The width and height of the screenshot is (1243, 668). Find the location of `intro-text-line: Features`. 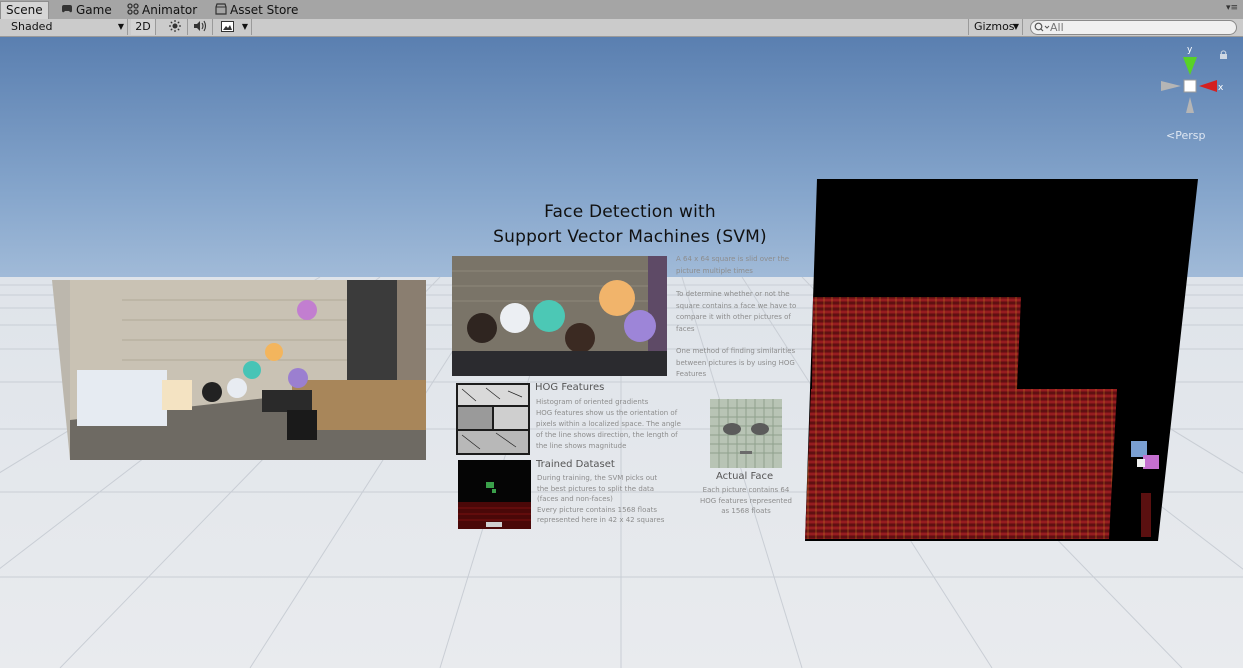

intro-text-line: Features is located at coordinates (691, 374).